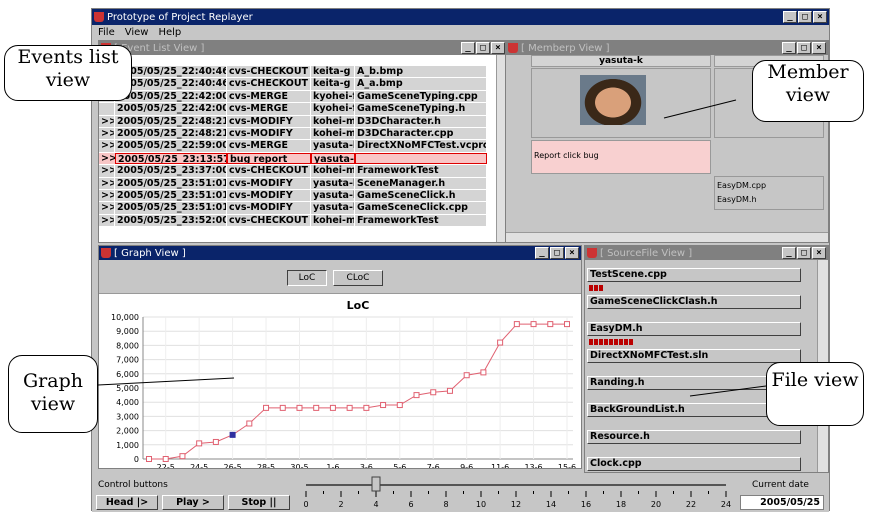  What do you see at coordinates (137, 32) in the screenshot?
I see `menu-view: View` at bounding box center [137, 32].